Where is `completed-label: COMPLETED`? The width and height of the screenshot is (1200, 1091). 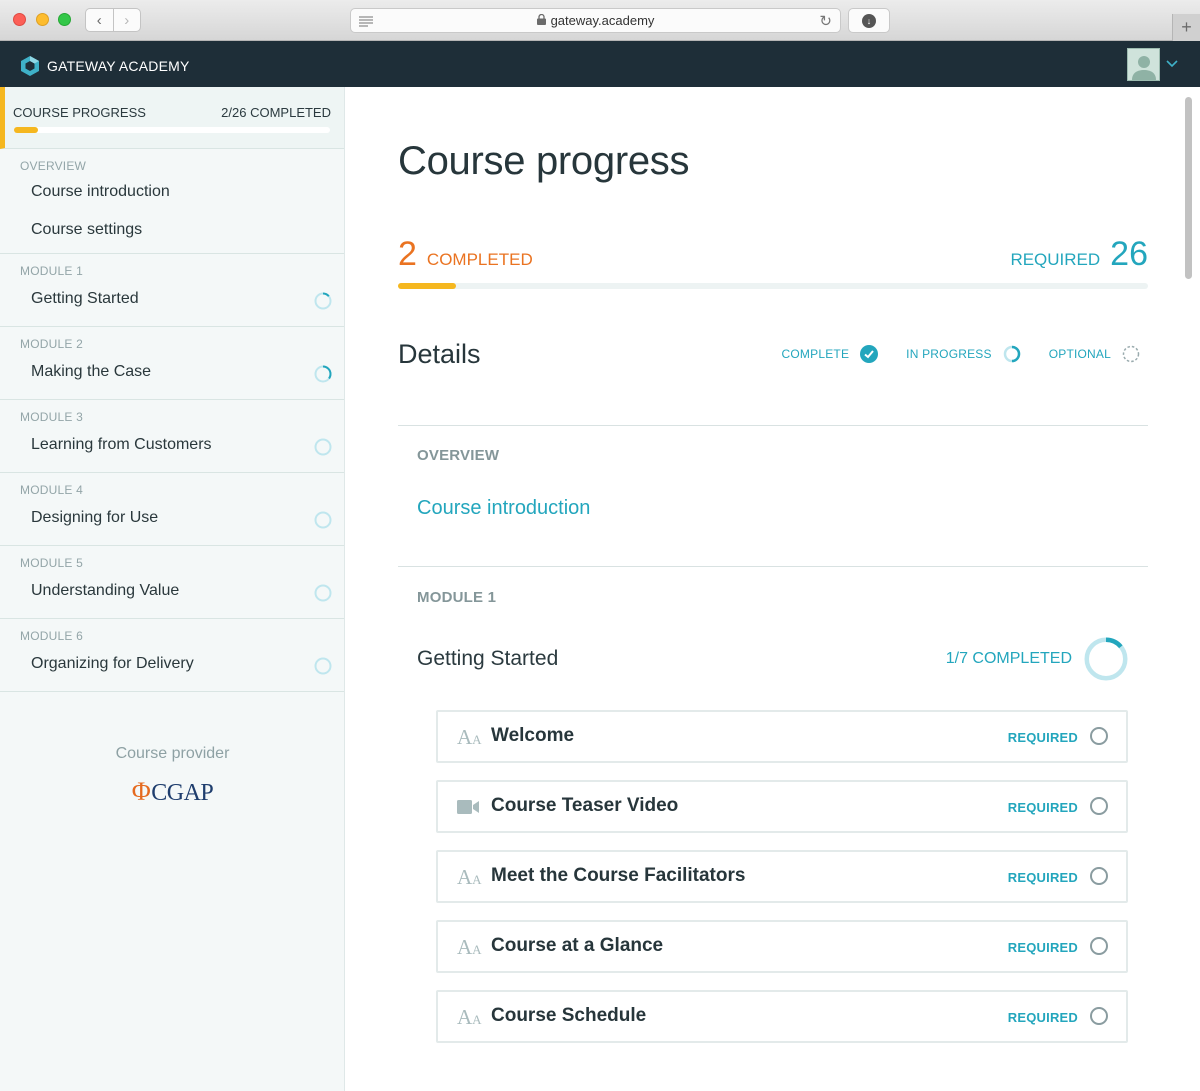 completed-label: COMPLETED is located at coordinates (479, 259).